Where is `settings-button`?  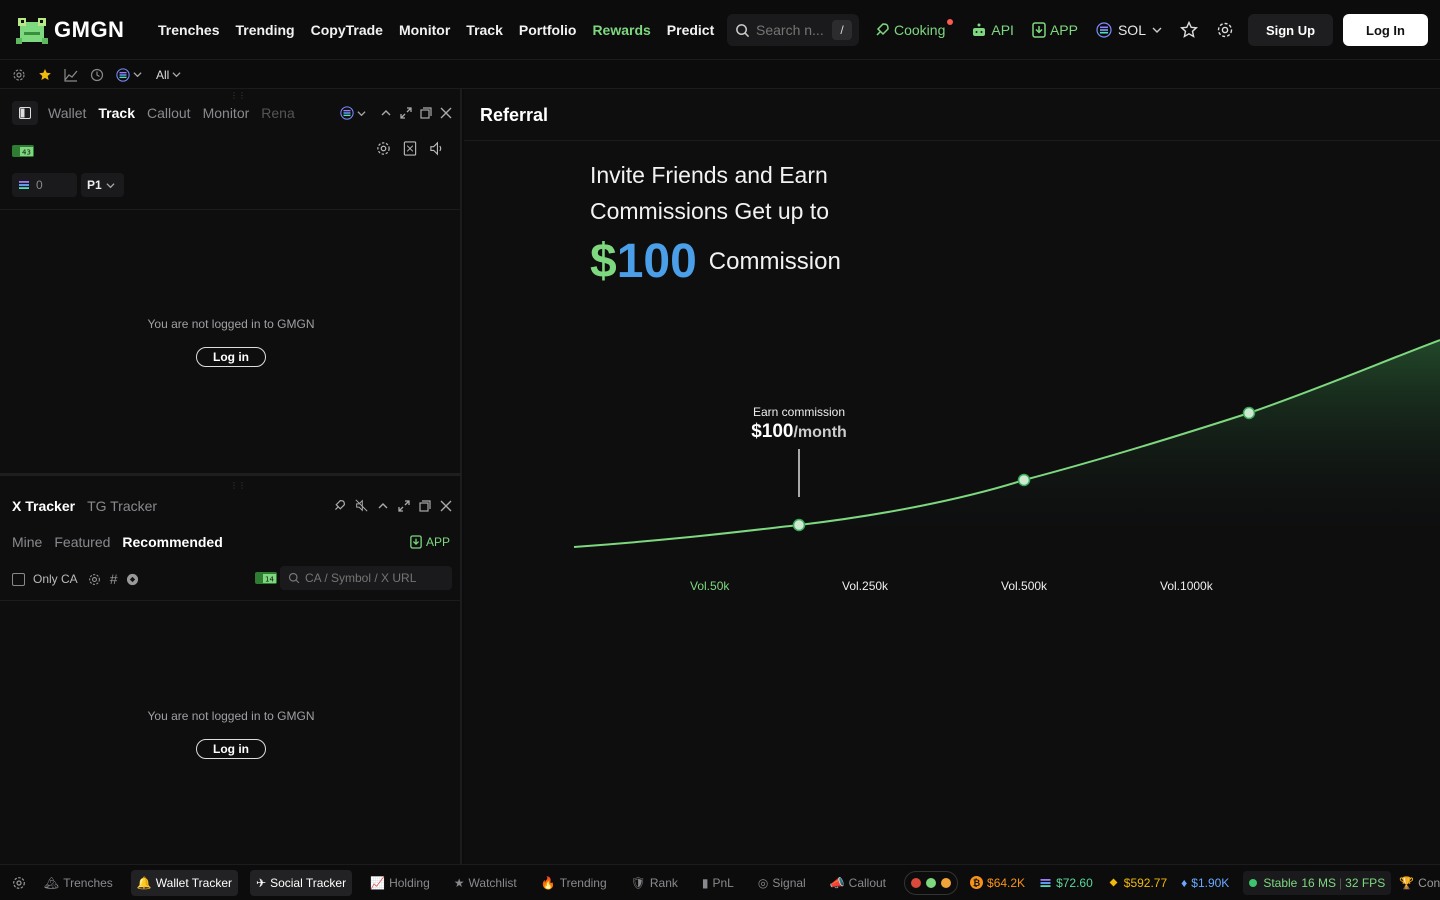 settings-button is located at coordinates (1225, 30).